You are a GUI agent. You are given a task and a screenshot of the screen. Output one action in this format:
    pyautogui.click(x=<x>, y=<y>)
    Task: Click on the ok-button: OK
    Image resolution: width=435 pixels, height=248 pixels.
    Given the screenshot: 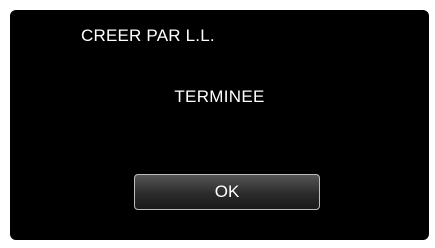 What is the action you would take?
    pyautogui.click(x=227, y=192)
    